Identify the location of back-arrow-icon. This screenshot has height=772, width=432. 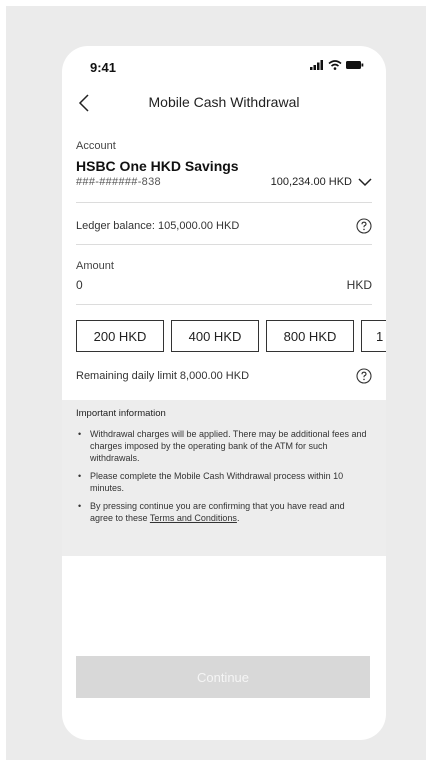
(85, 103).